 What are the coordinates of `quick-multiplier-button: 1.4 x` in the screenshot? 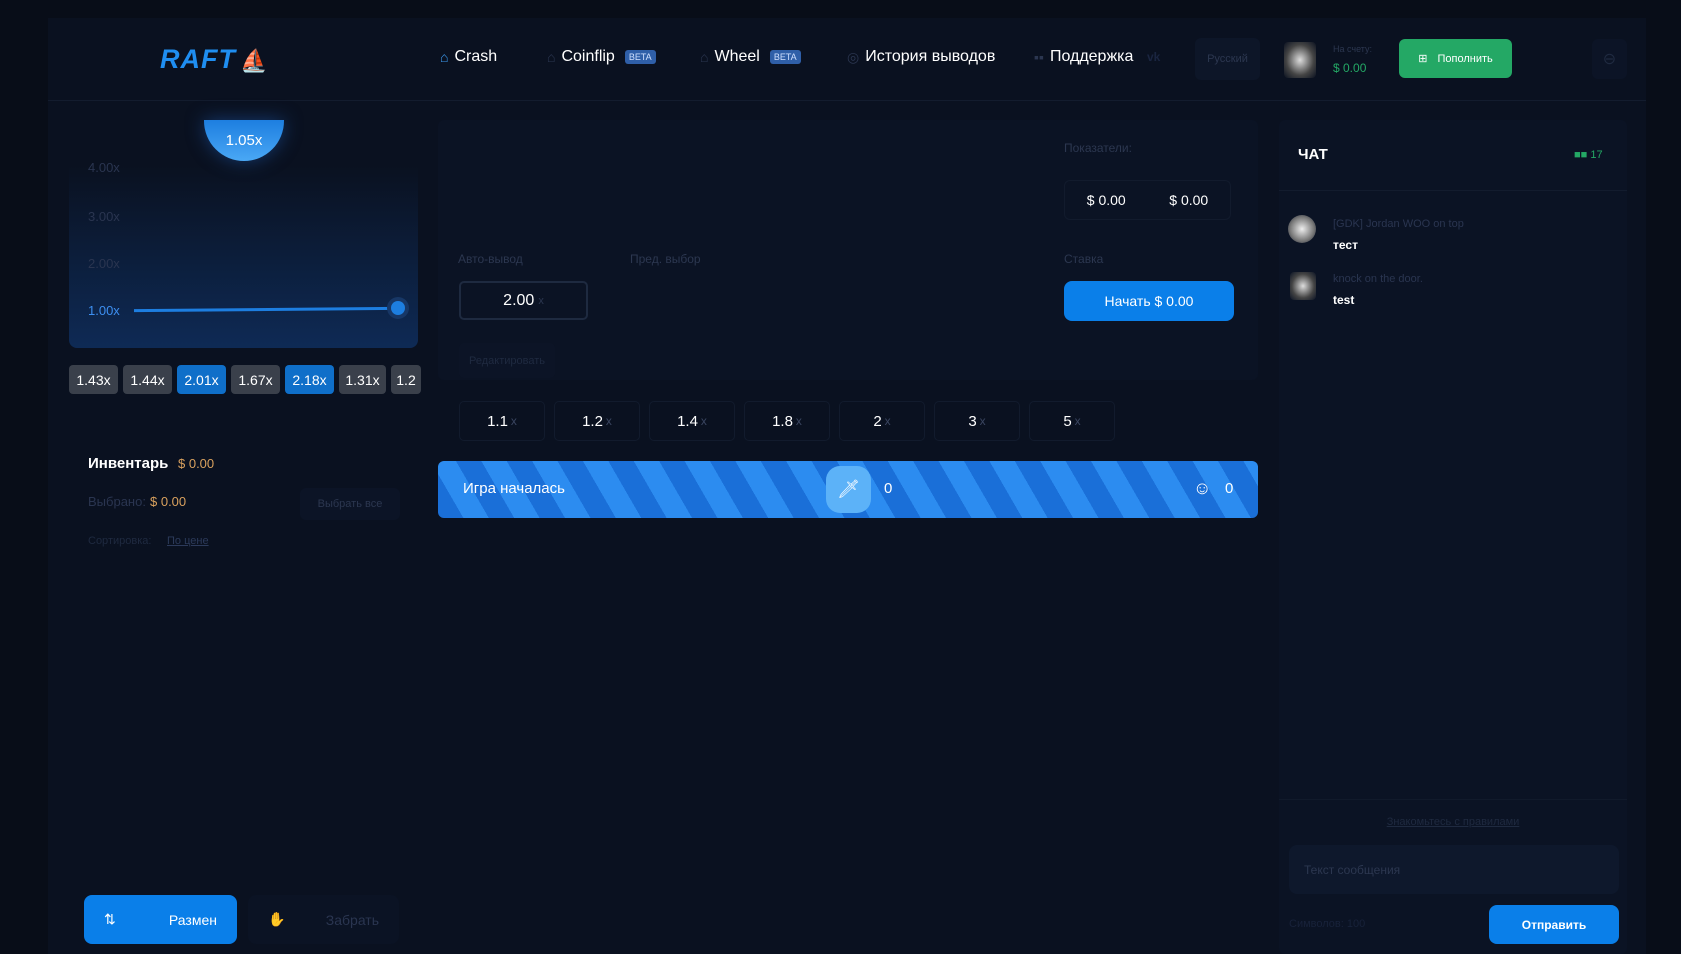 It's located at (692, 421).